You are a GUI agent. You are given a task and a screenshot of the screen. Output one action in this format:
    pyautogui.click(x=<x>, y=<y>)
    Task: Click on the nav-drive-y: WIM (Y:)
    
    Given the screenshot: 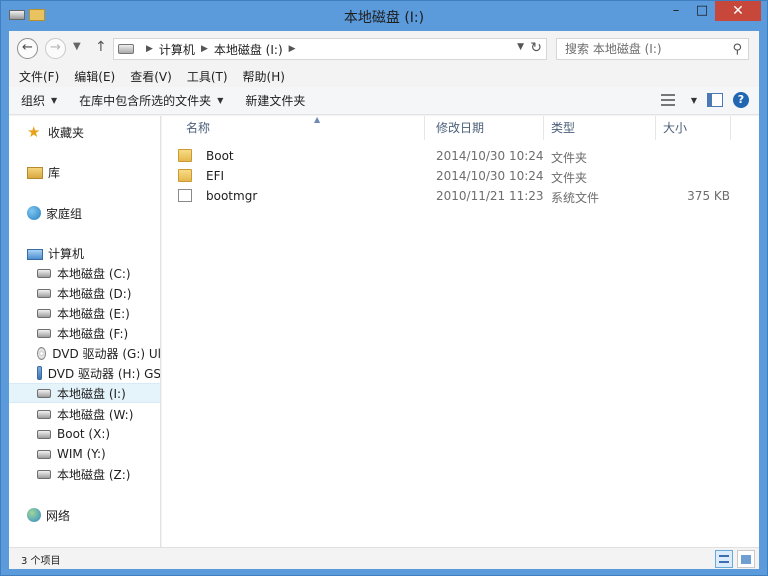 What is the action you would take?
    pyautogui.click(x=84, y=454)
    